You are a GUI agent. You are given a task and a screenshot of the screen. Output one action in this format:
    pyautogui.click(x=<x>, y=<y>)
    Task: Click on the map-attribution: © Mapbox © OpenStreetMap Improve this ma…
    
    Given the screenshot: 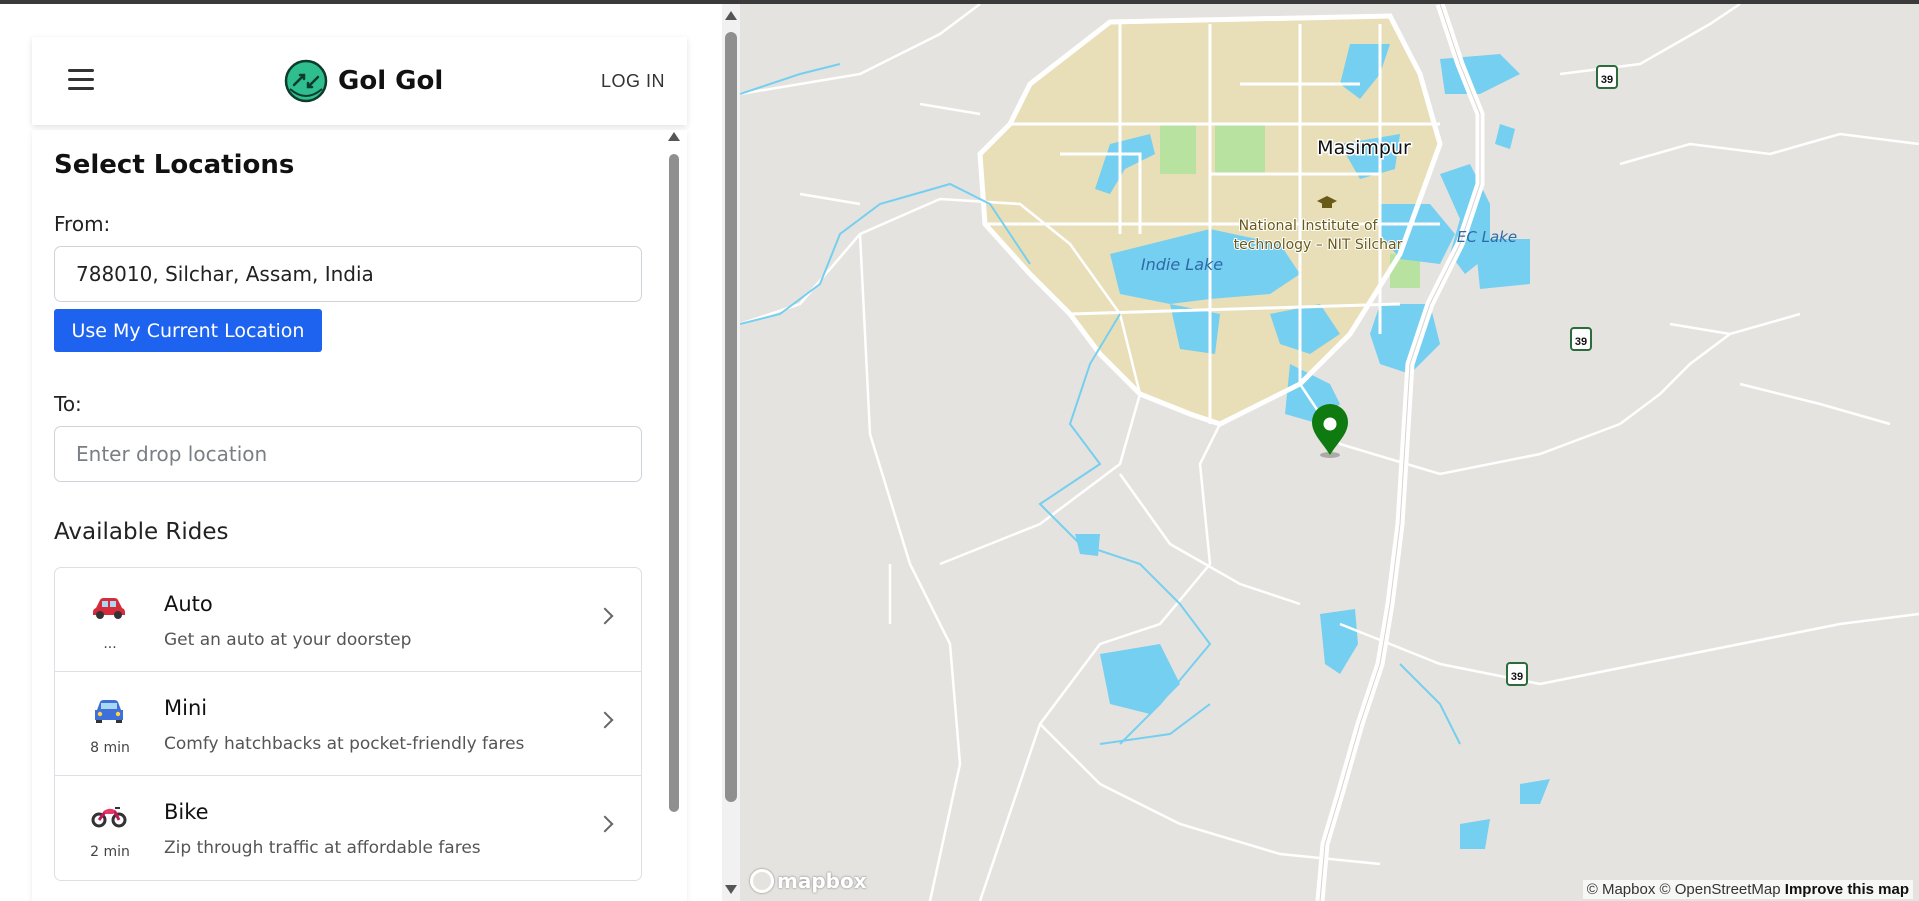 What is the action you would take?
    pyautogui.click(x=1747, y=889)
    